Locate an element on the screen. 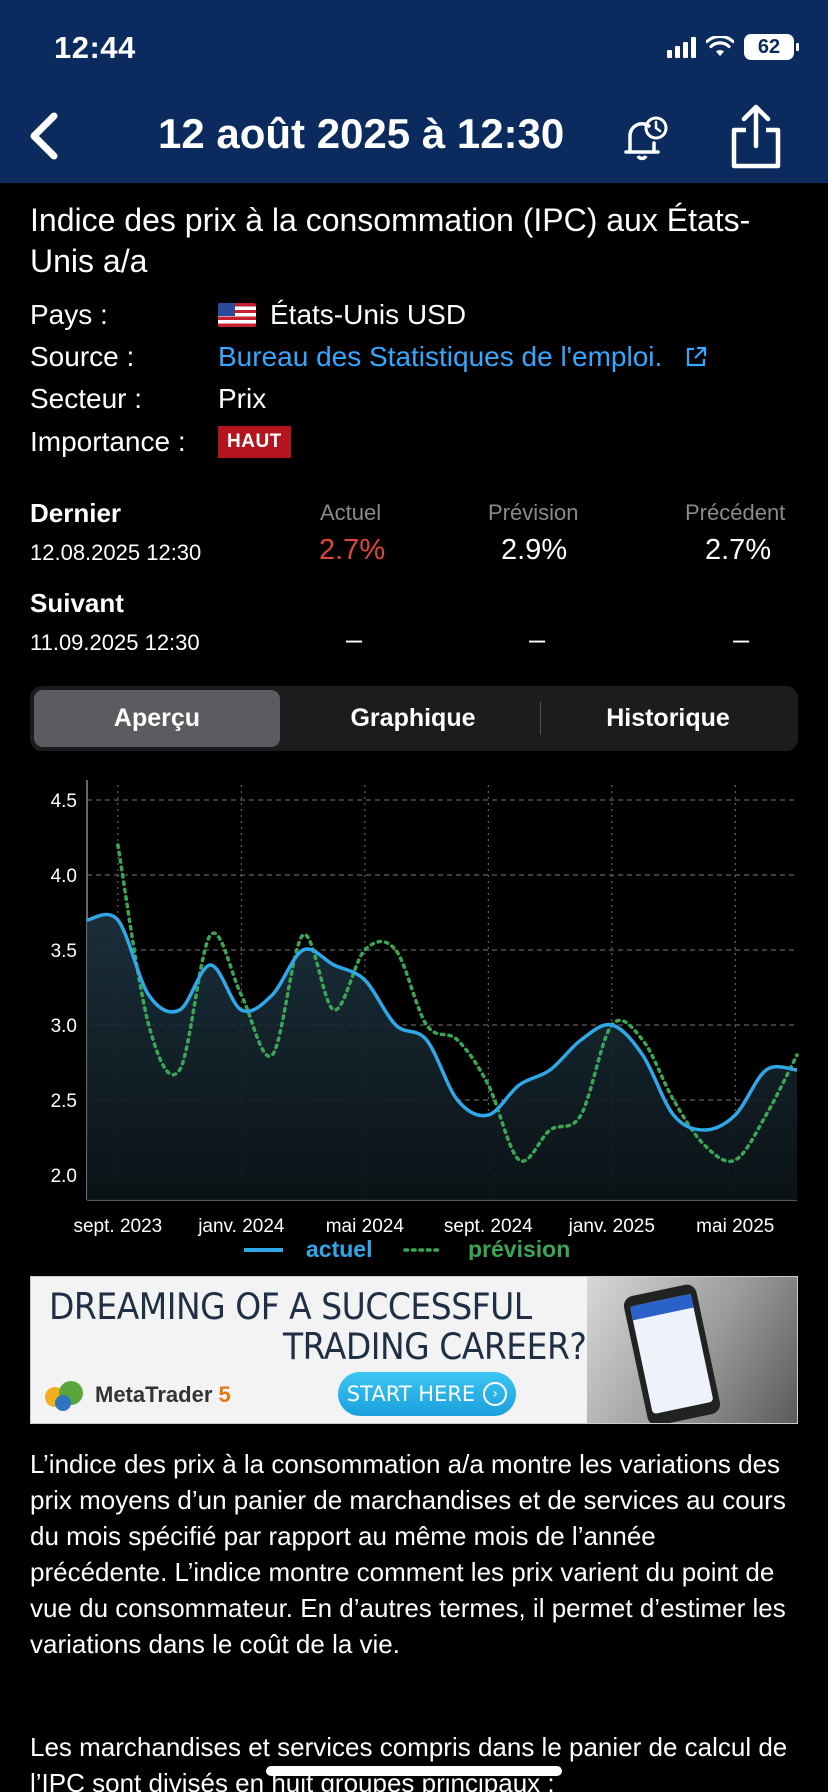 Image resolution: width=828 pixels, height=1792 pixels. y-tick-label: 3.5 is located at coordinates (64, 951).